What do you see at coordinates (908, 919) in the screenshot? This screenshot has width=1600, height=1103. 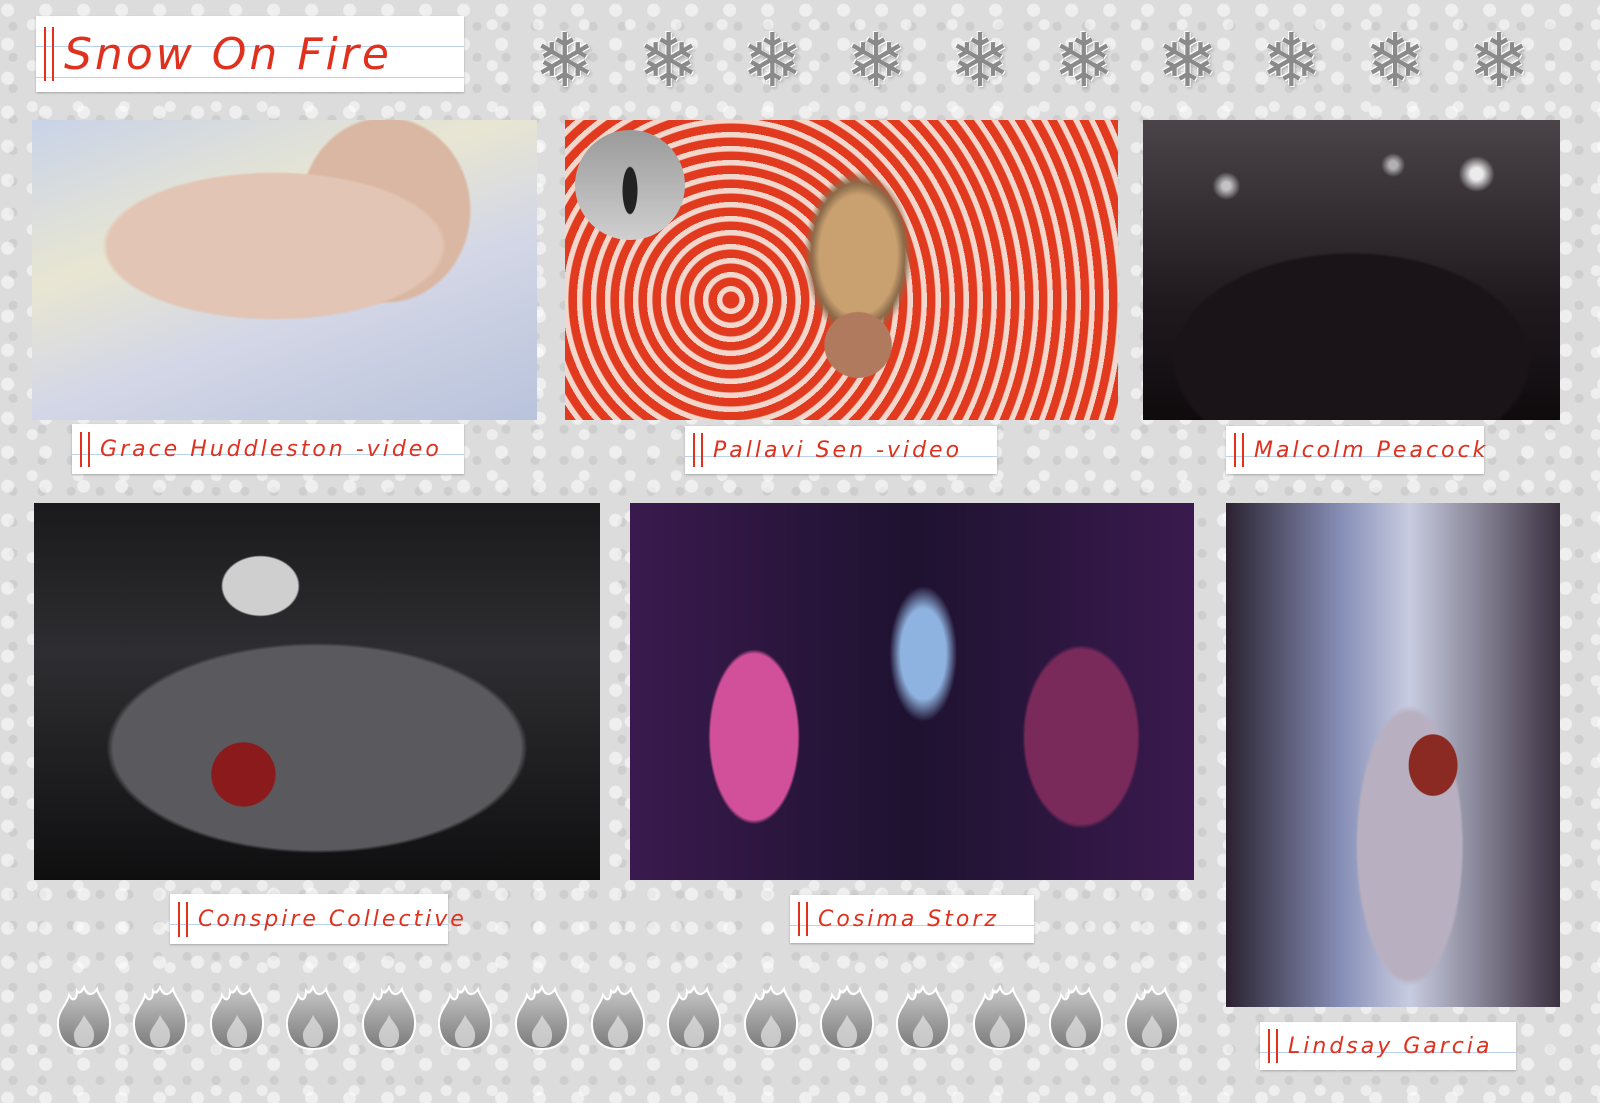 I see `caption-text: Cosima Storz` at bounding box center [908, 919].